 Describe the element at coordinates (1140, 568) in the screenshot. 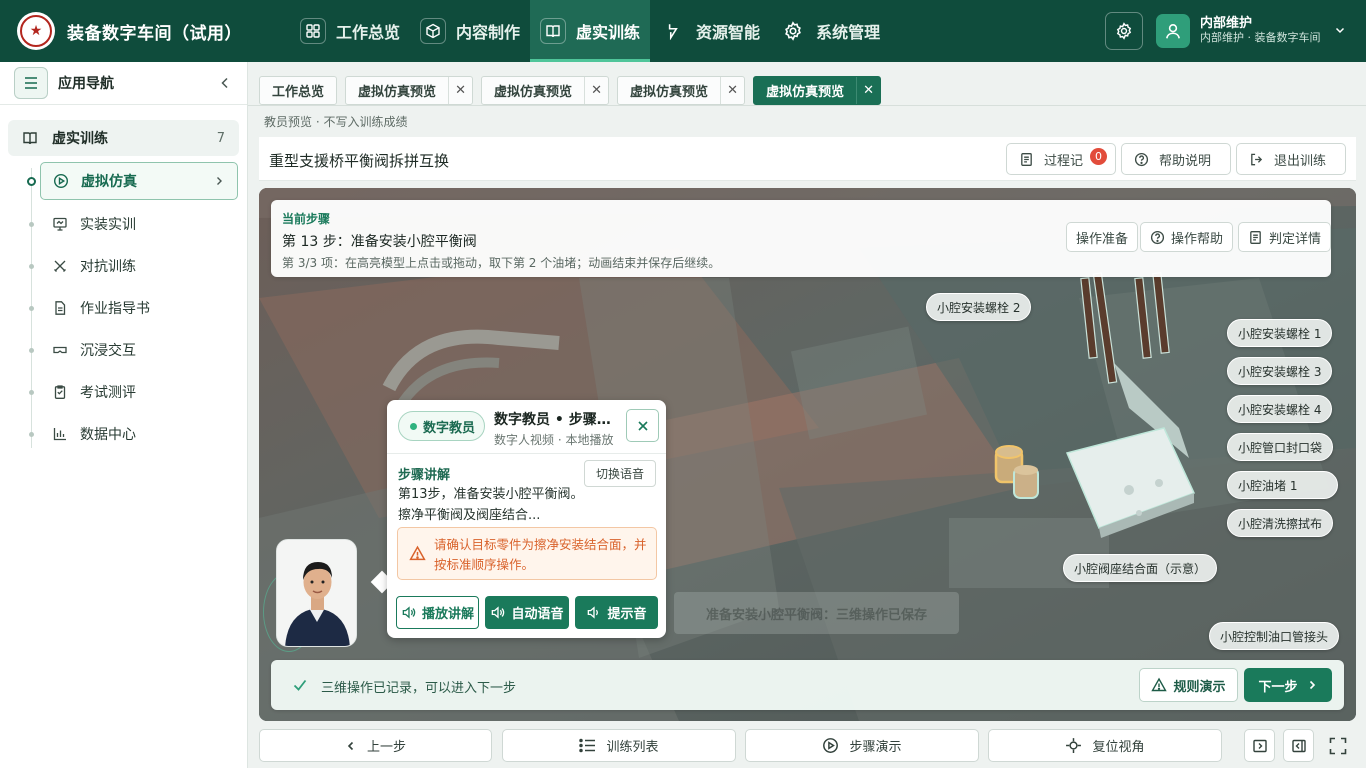

I see `part-label-valve-seat: 小腔阀座结合面（示意）` at that location.